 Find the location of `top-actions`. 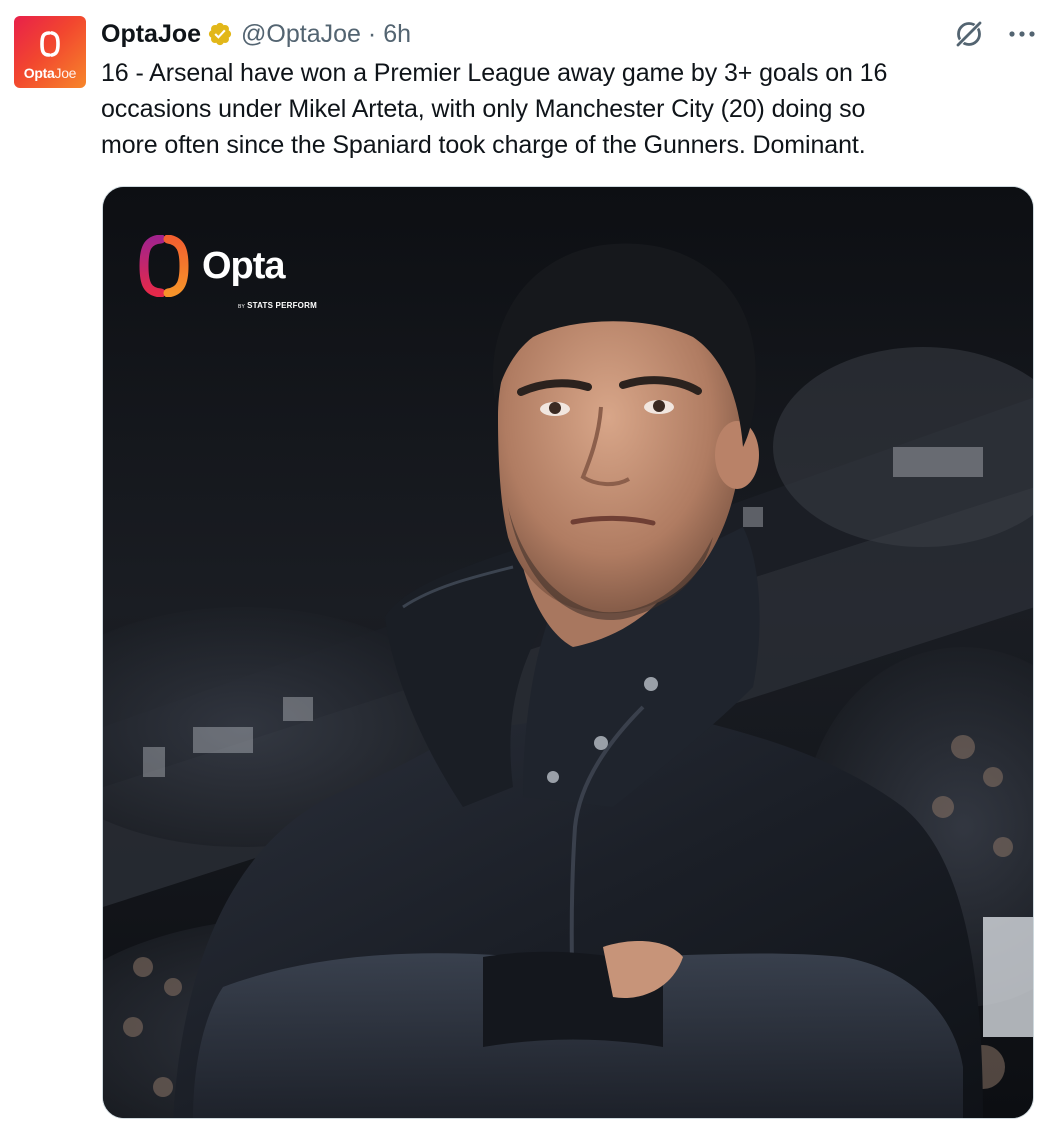

top-actions is located at coordinates (994, 34).